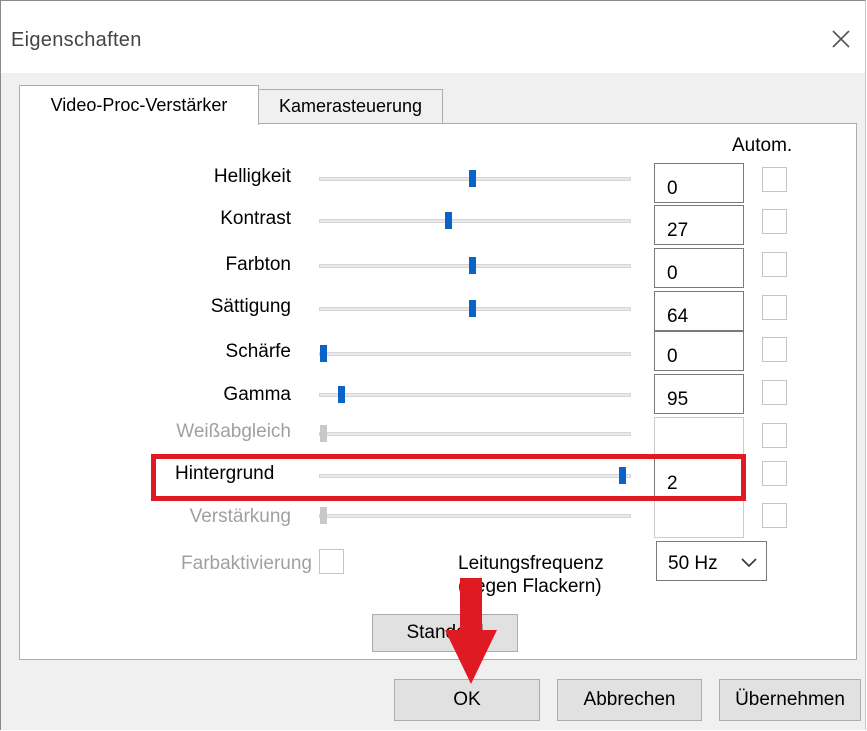  I want to click on auto-checkbox-brightness, so click(774, 179).